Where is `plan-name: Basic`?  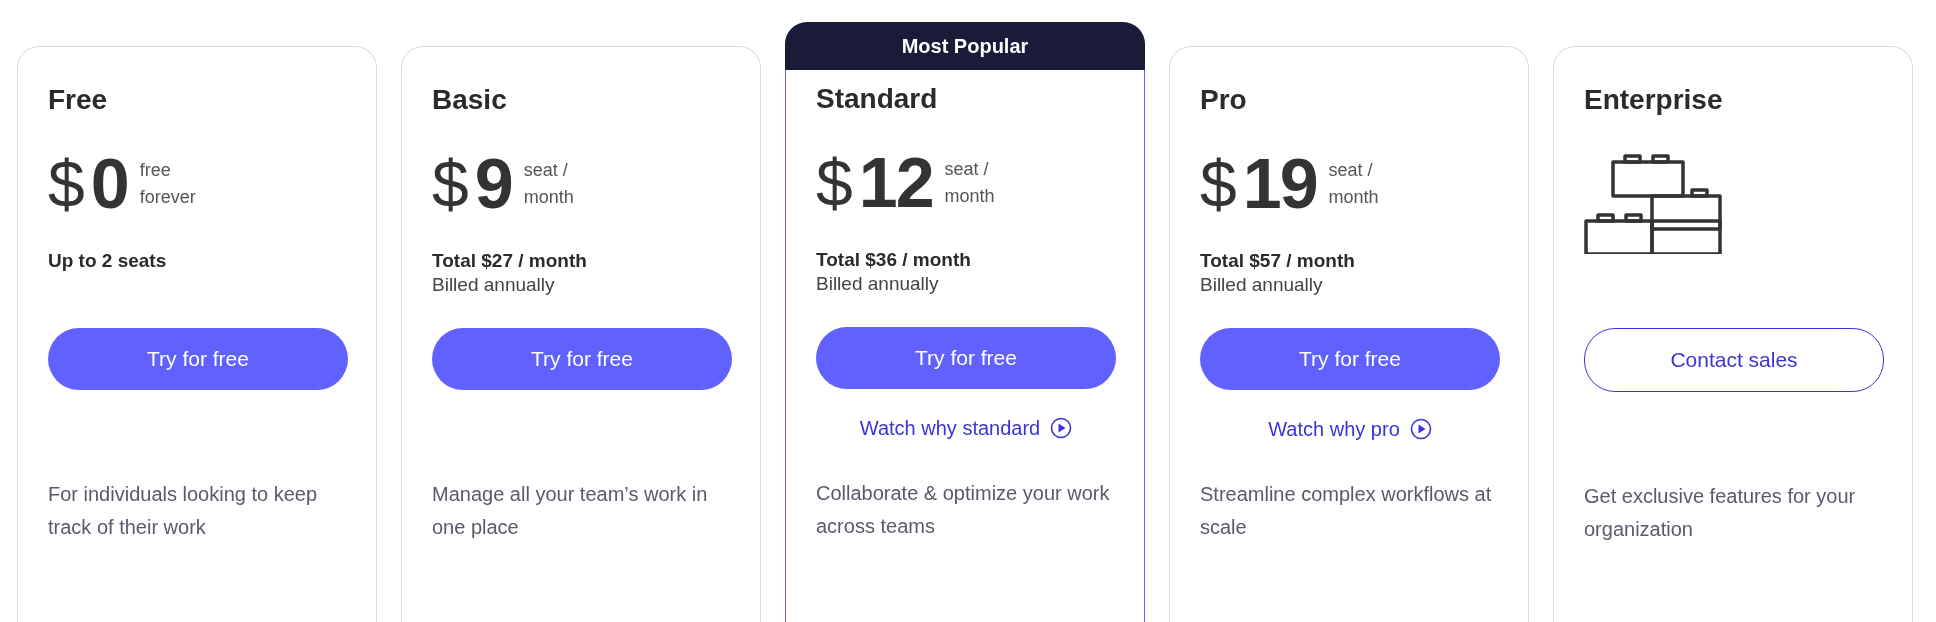
plan-name: Basic is located at coordinates (470, 100).